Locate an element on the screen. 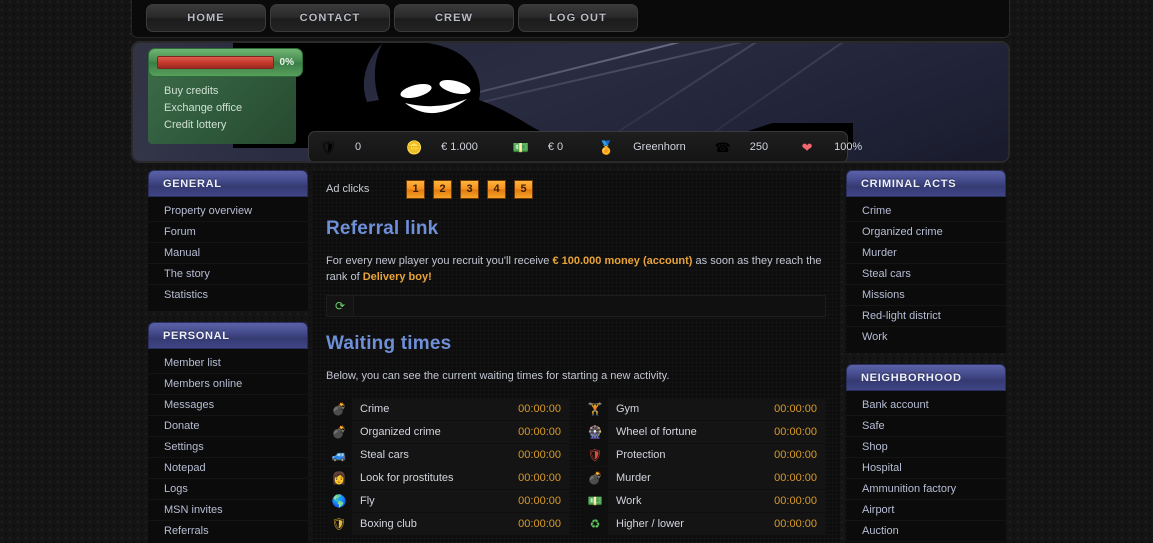 This screenshot has height=543, width=1153. activity-name: Look for prostitutes is located at coordinates (407, 478).